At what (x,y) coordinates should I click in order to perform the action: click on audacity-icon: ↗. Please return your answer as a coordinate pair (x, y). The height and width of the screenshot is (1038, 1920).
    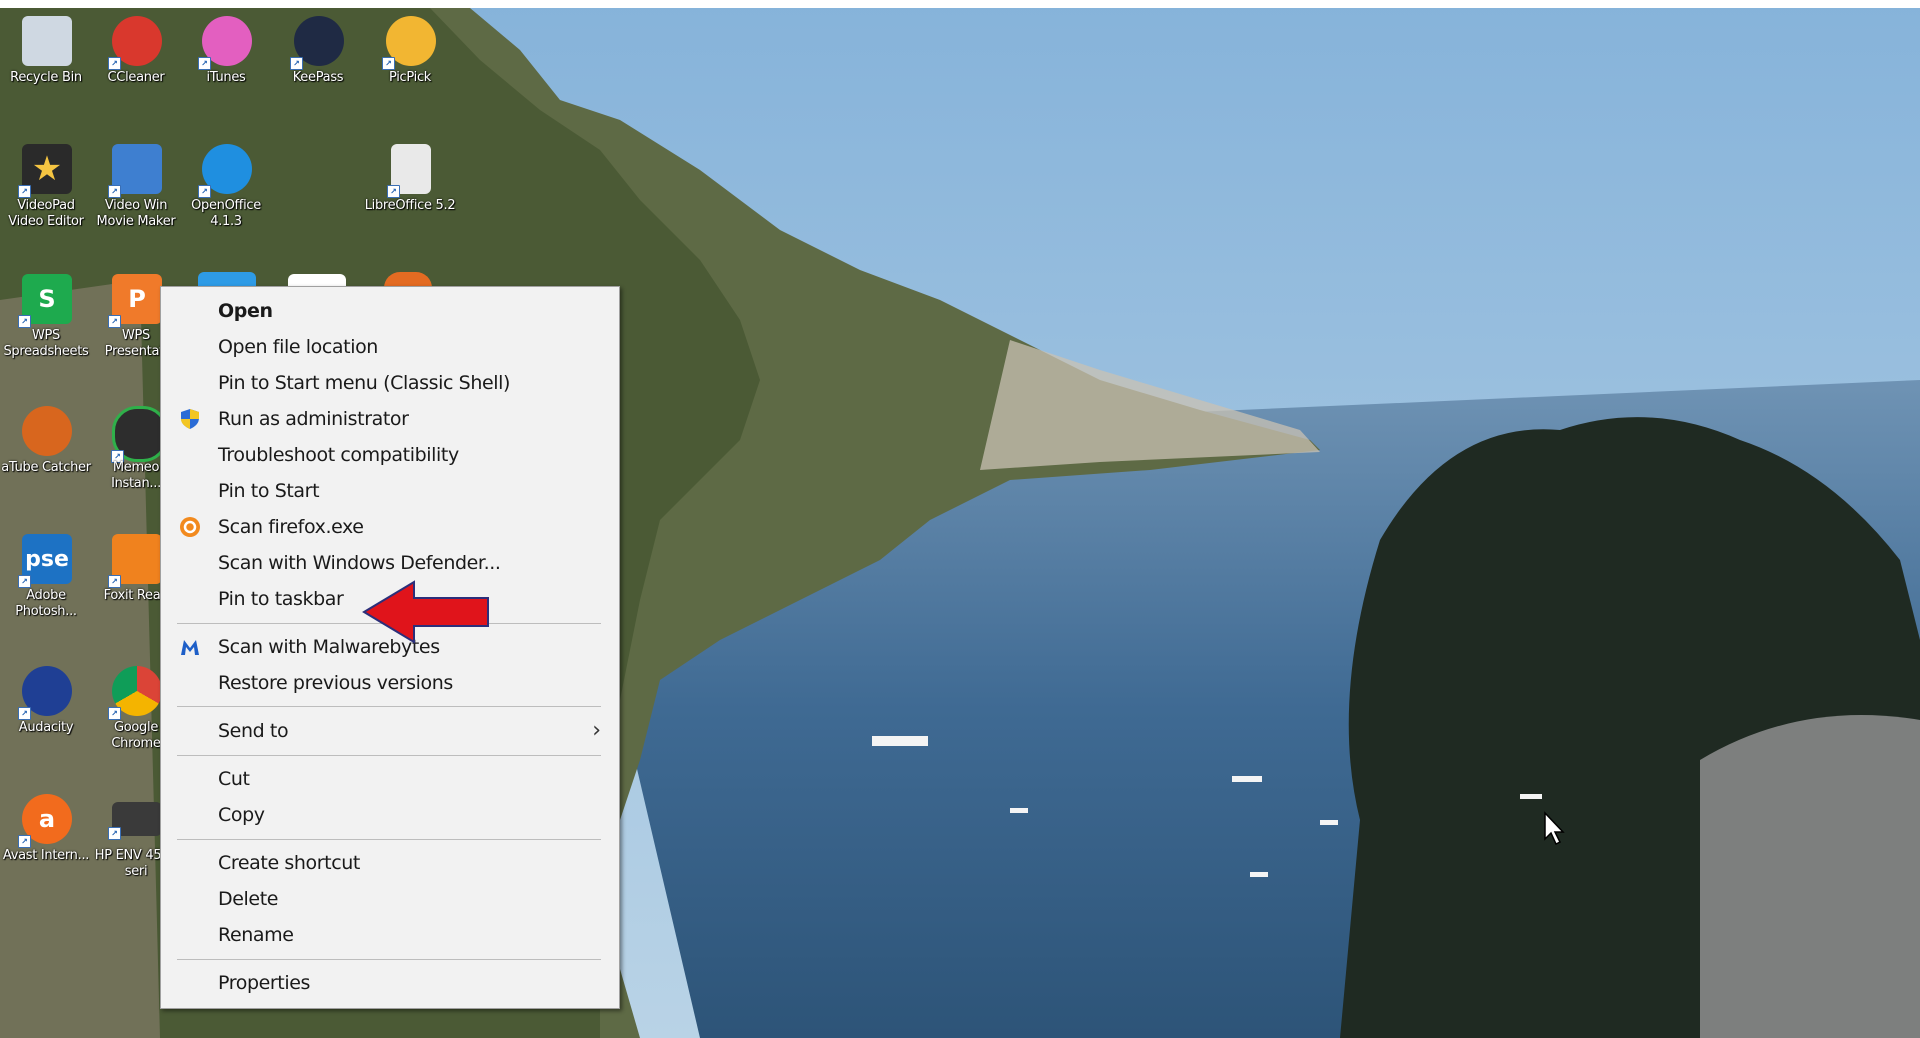
    Looking at the image, I should click on (45, 693).